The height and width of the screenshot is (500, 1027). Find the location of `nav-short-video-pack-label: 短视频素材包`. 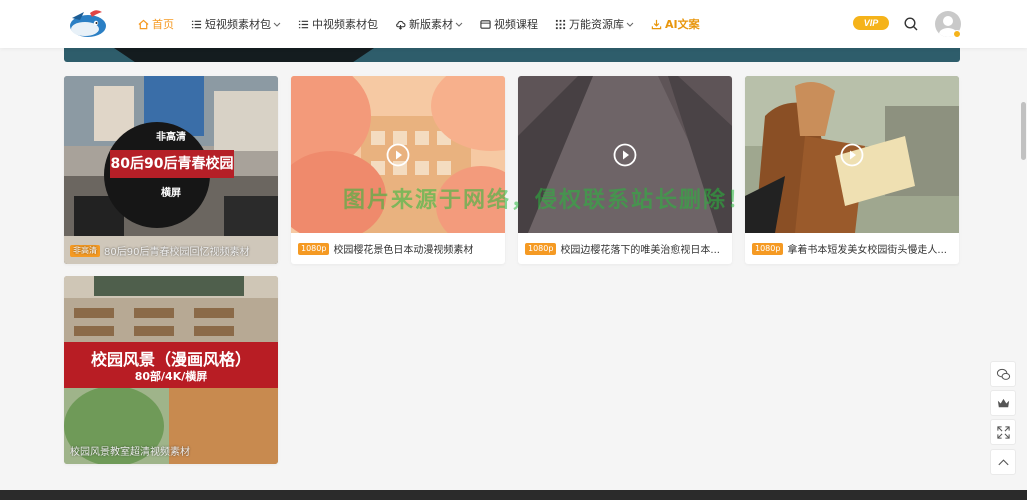

nav-short-video-pack-label: 短视频素材包 is located at coordinates (238, 24).